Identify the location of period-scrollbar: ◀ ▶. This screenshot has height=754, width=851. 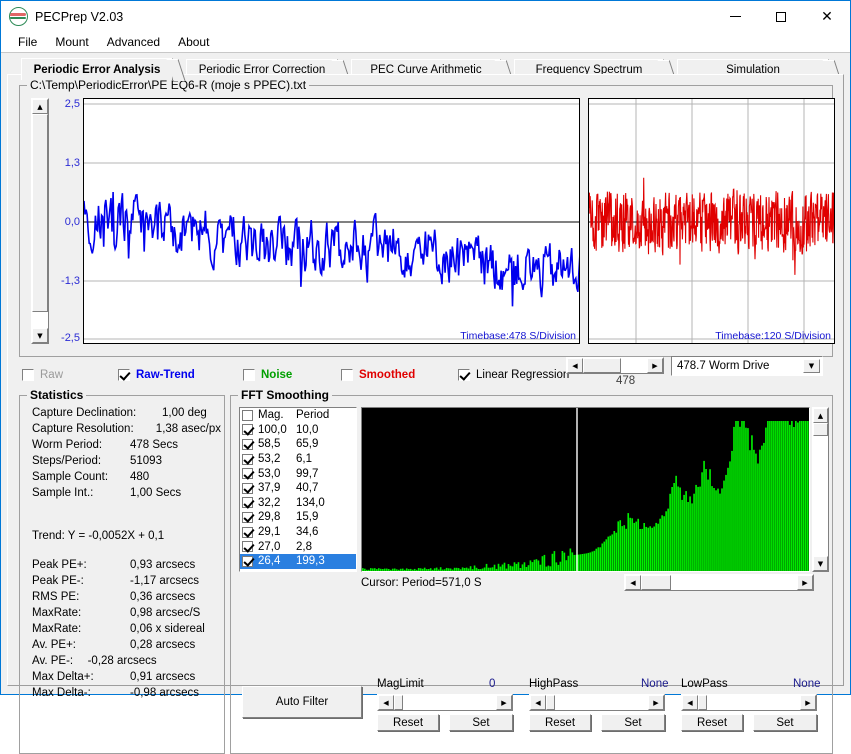
(615, 365).